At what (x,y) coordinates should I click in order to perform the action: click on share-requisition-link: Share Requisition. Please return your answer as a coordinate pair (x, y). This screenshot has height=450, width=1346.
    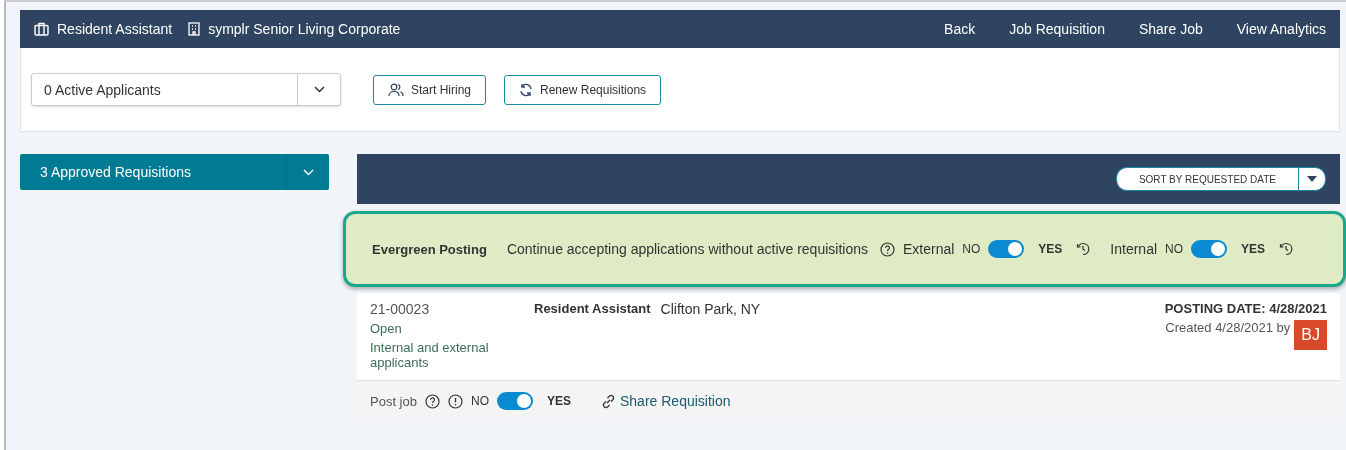
    Looking at the image, I should click on (666, 401).